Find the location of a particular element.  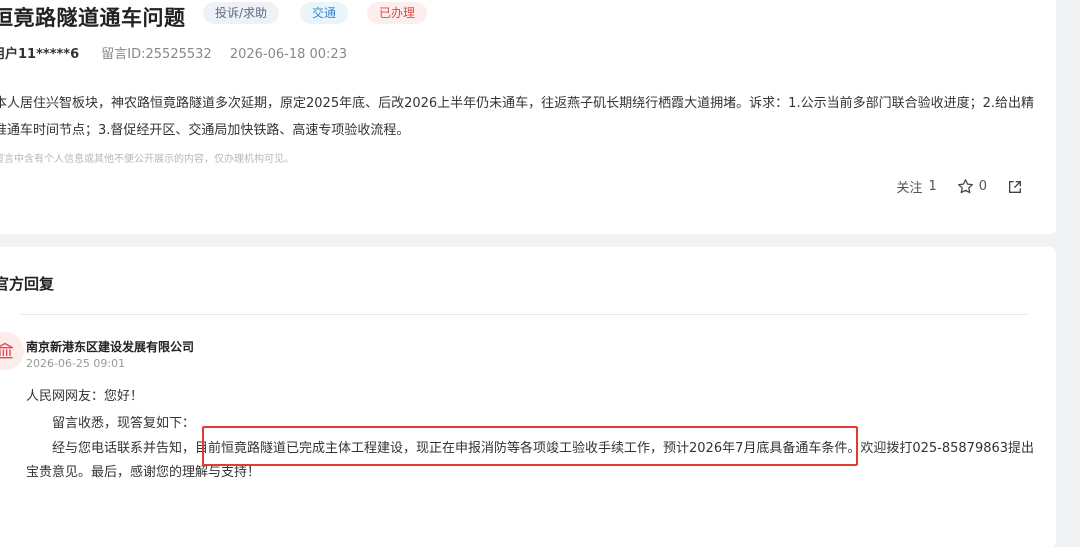

org-name: 南京新港东区建设发展有限公司 is located at coordinates (110, 347).